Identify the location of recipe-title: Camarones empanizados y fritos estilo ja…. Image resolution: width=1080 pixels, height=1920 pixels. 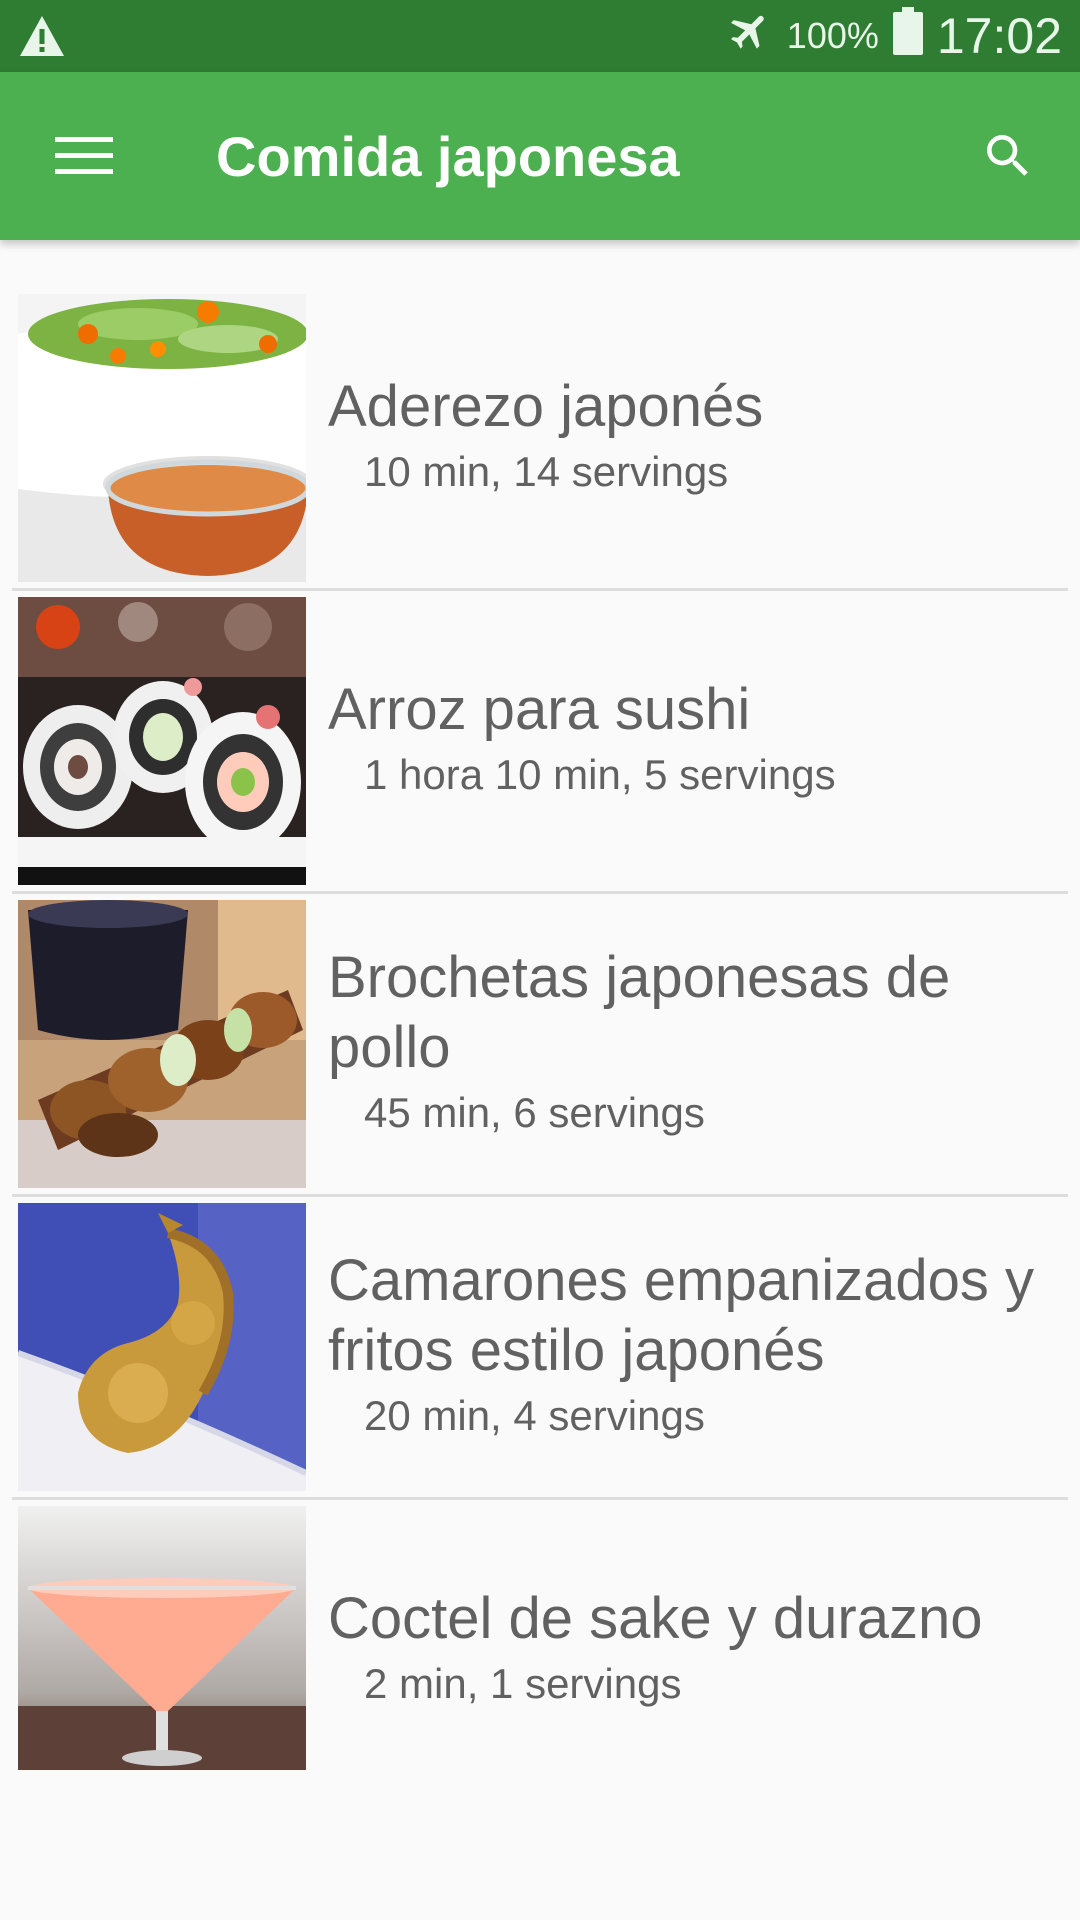
(681, 1315).